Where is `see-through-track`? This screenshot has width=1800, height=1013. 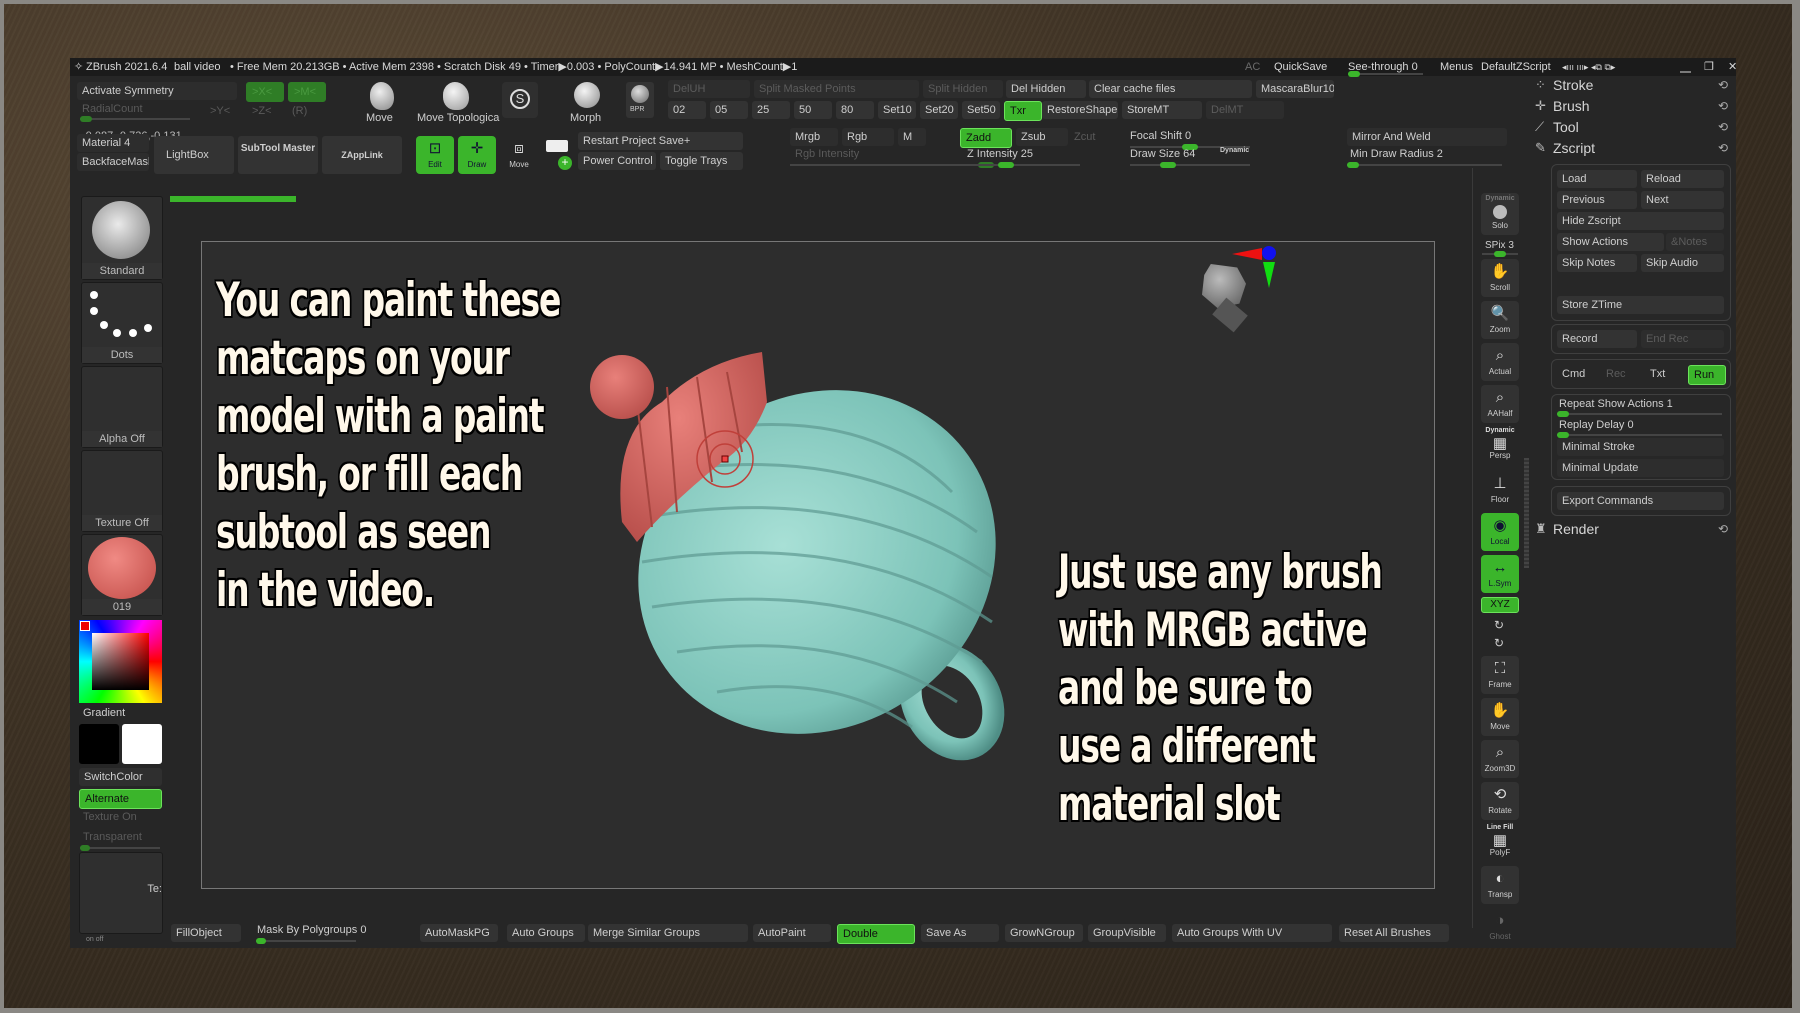
see-through-track is located at coordinates (1385, 74).